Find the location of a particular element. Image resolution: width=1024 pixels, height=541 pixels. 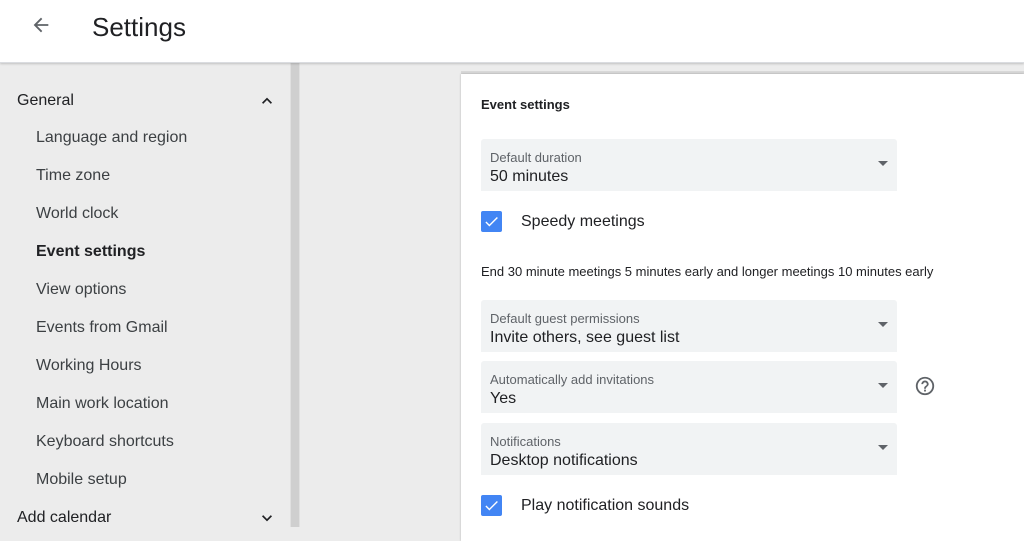

sidebar-item-label: Event settings is located at coordinates (91, 251).